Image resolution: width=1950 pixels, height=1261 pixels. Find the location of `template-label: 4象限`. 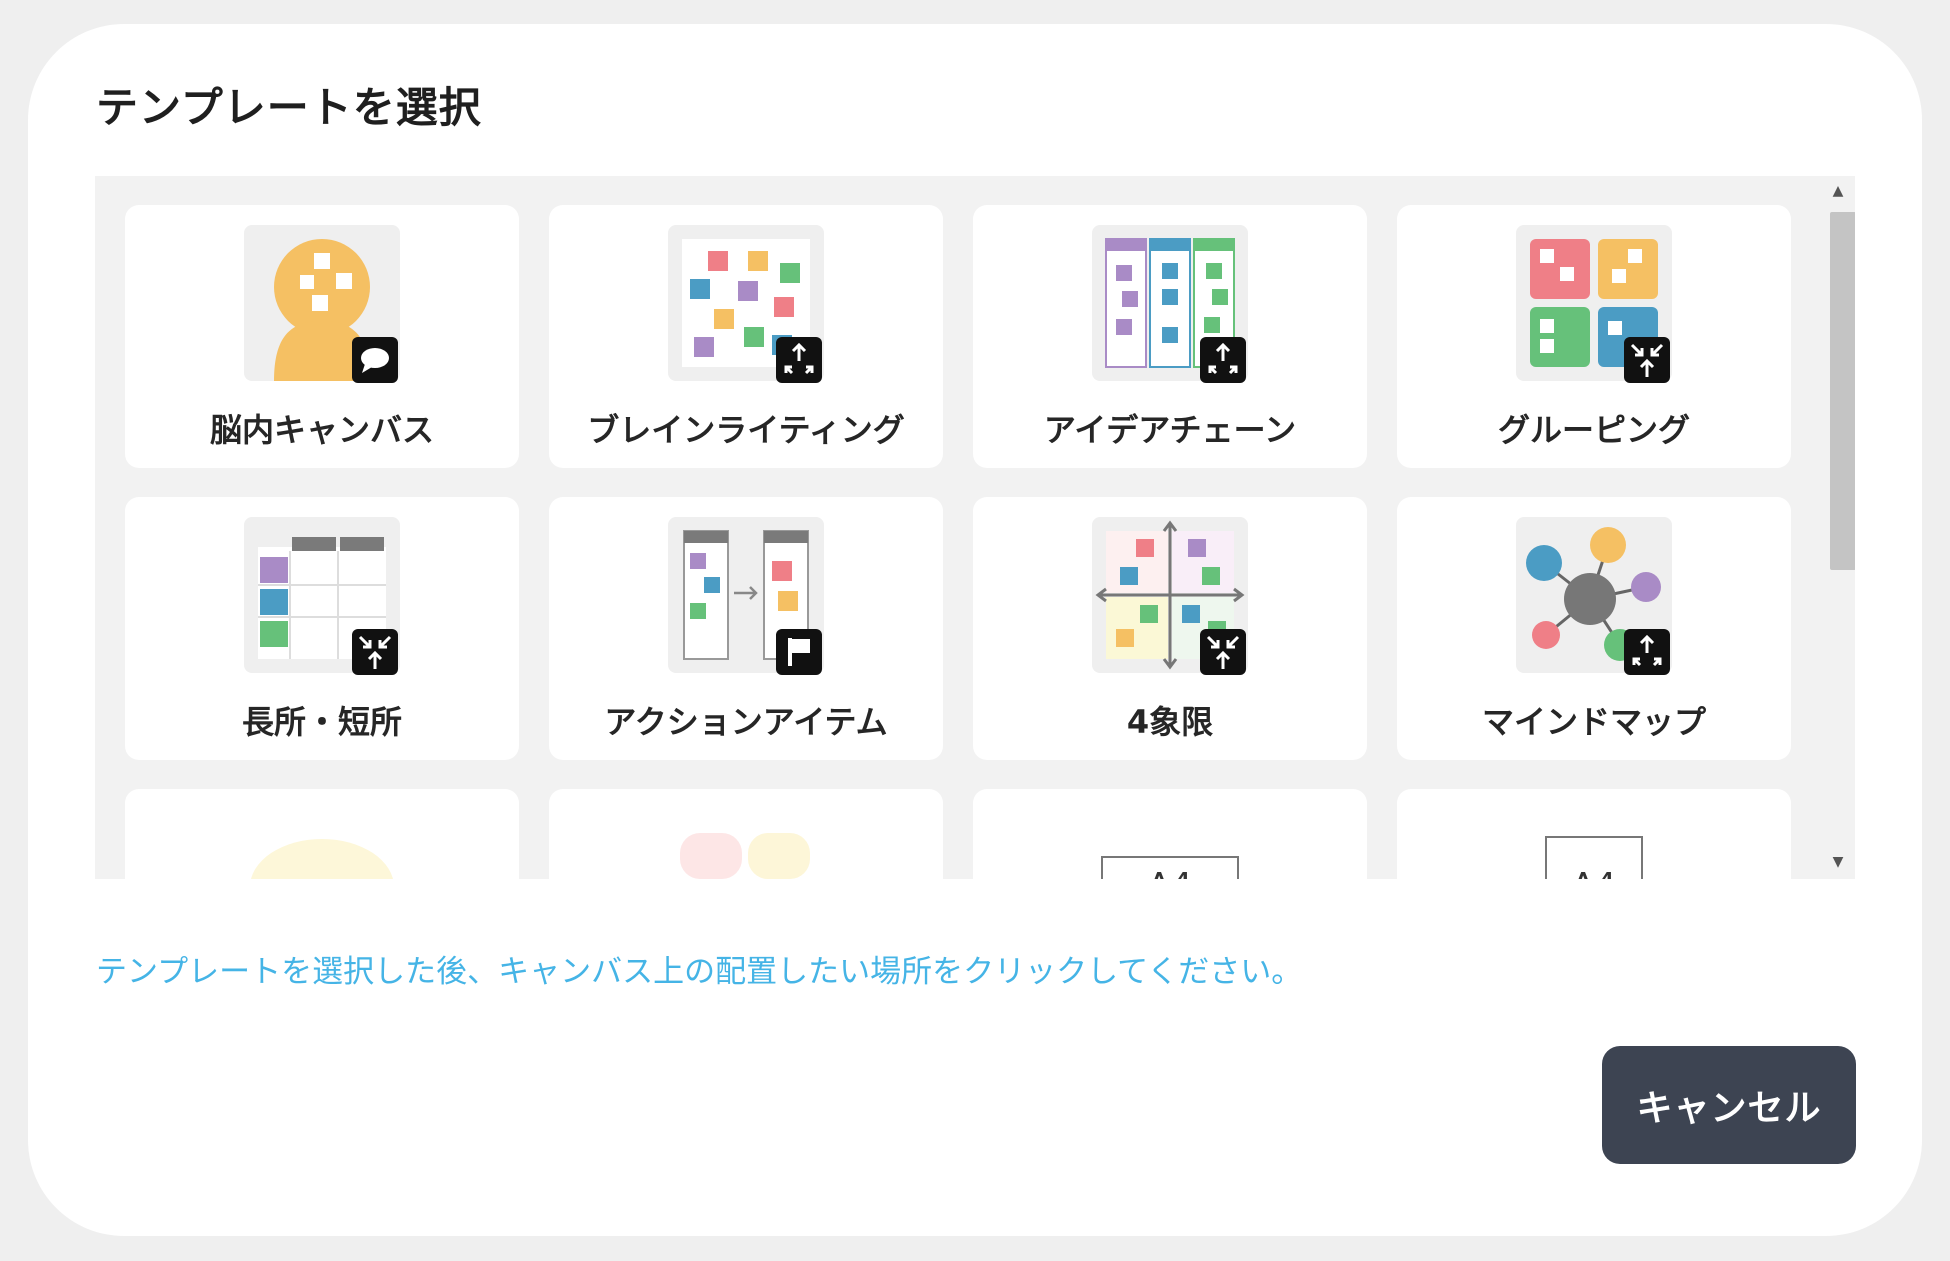

template-label: 4象限 is located at coordinates (1170, 722).